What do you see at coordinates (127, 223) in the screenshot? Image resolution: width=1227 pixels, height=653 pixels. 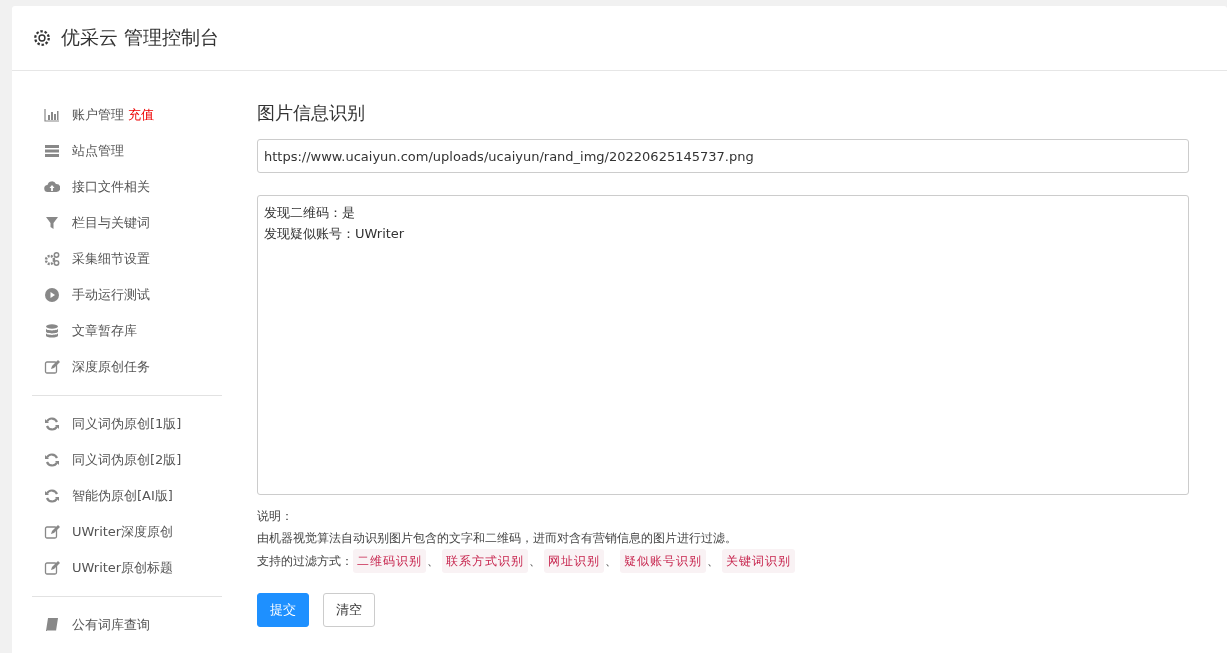 I see `sidebar-item: 栏目与关键词` at bounding box center [127, 223].